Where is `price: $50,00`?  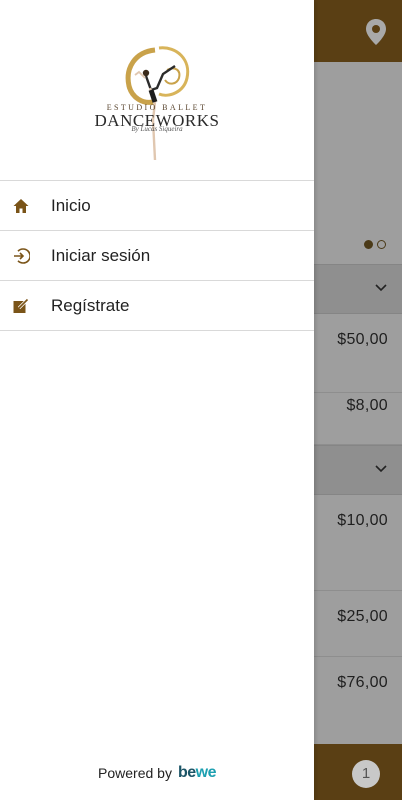
price: $50,00 is located at coordinates (362, 339).